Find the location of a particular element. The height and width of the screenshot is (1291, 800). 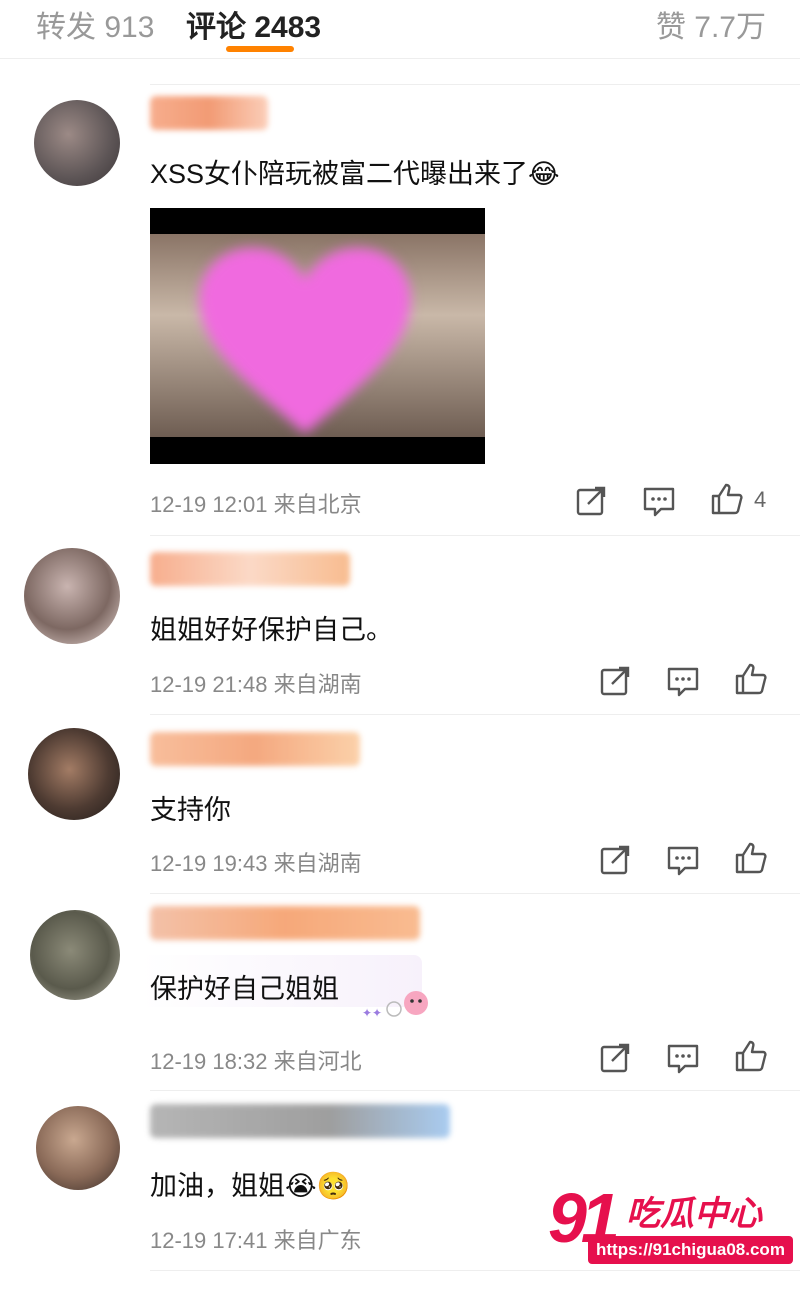

comment-meta: 12-19 12:01 来自北京 is located at coordinates (256, 503).